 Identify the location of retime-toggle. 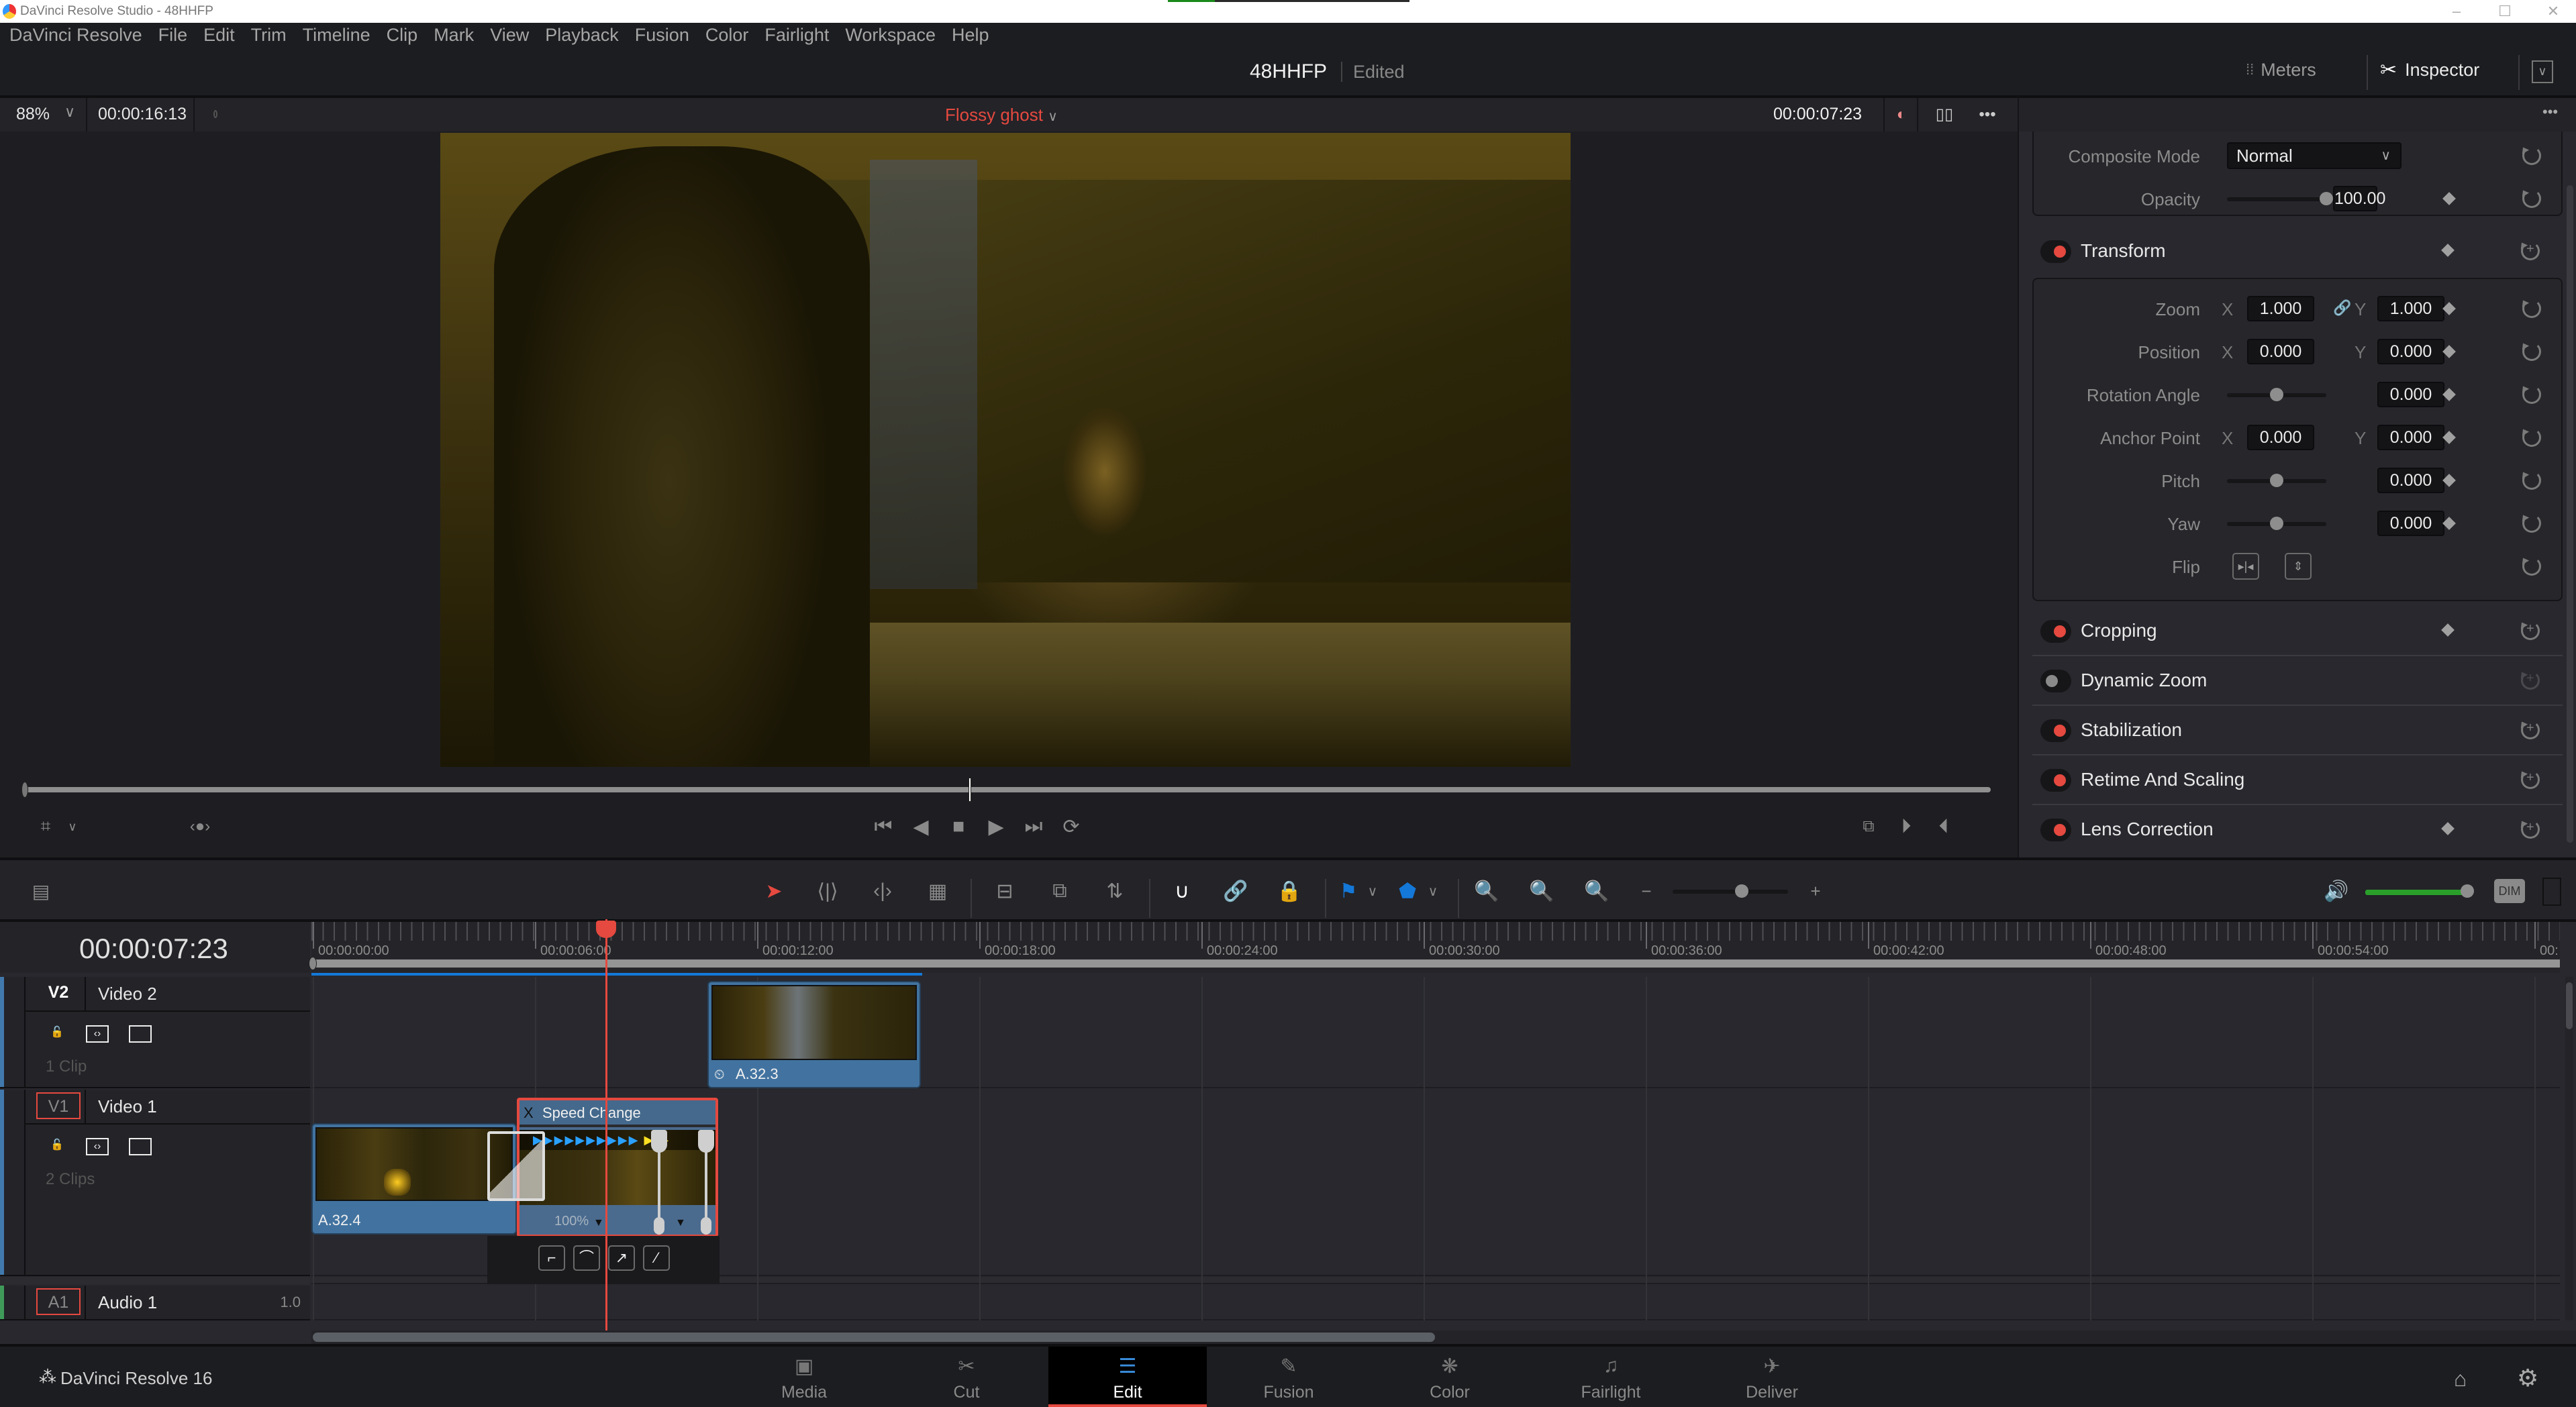
(2055, 780).